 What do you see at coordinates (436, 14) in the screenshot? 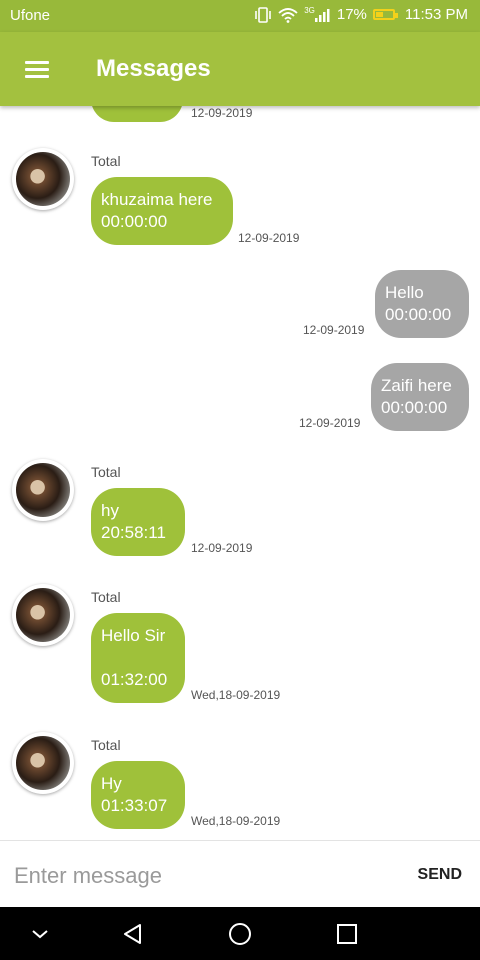
I see `clock: 11:53 PM` at bounding box center [436, 14].